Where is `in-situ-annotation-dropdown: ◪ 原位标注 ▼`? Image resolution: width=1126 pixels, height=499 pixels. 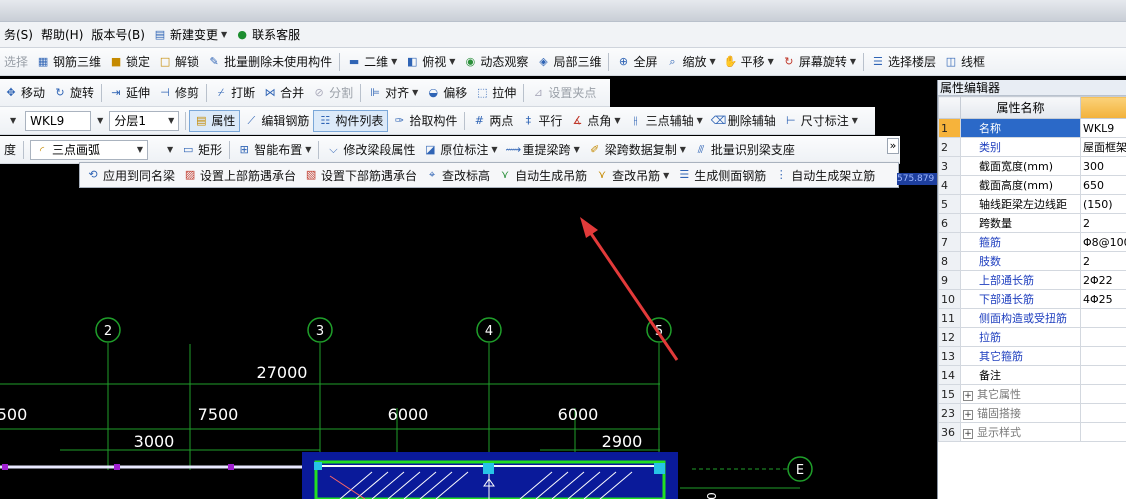
in-situ-annotation-dropdown: ◪ 原位标注 ▼ is located at coordinates (460, 150).